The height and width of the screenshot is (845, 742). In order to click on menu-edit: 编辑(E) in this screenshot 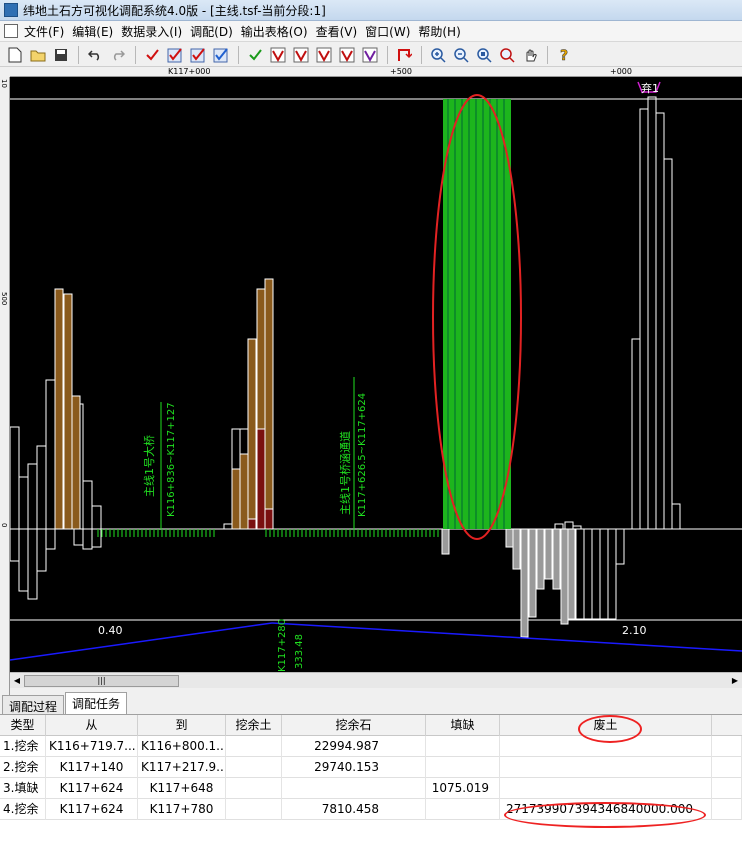, I will do `click(96, 31)`.